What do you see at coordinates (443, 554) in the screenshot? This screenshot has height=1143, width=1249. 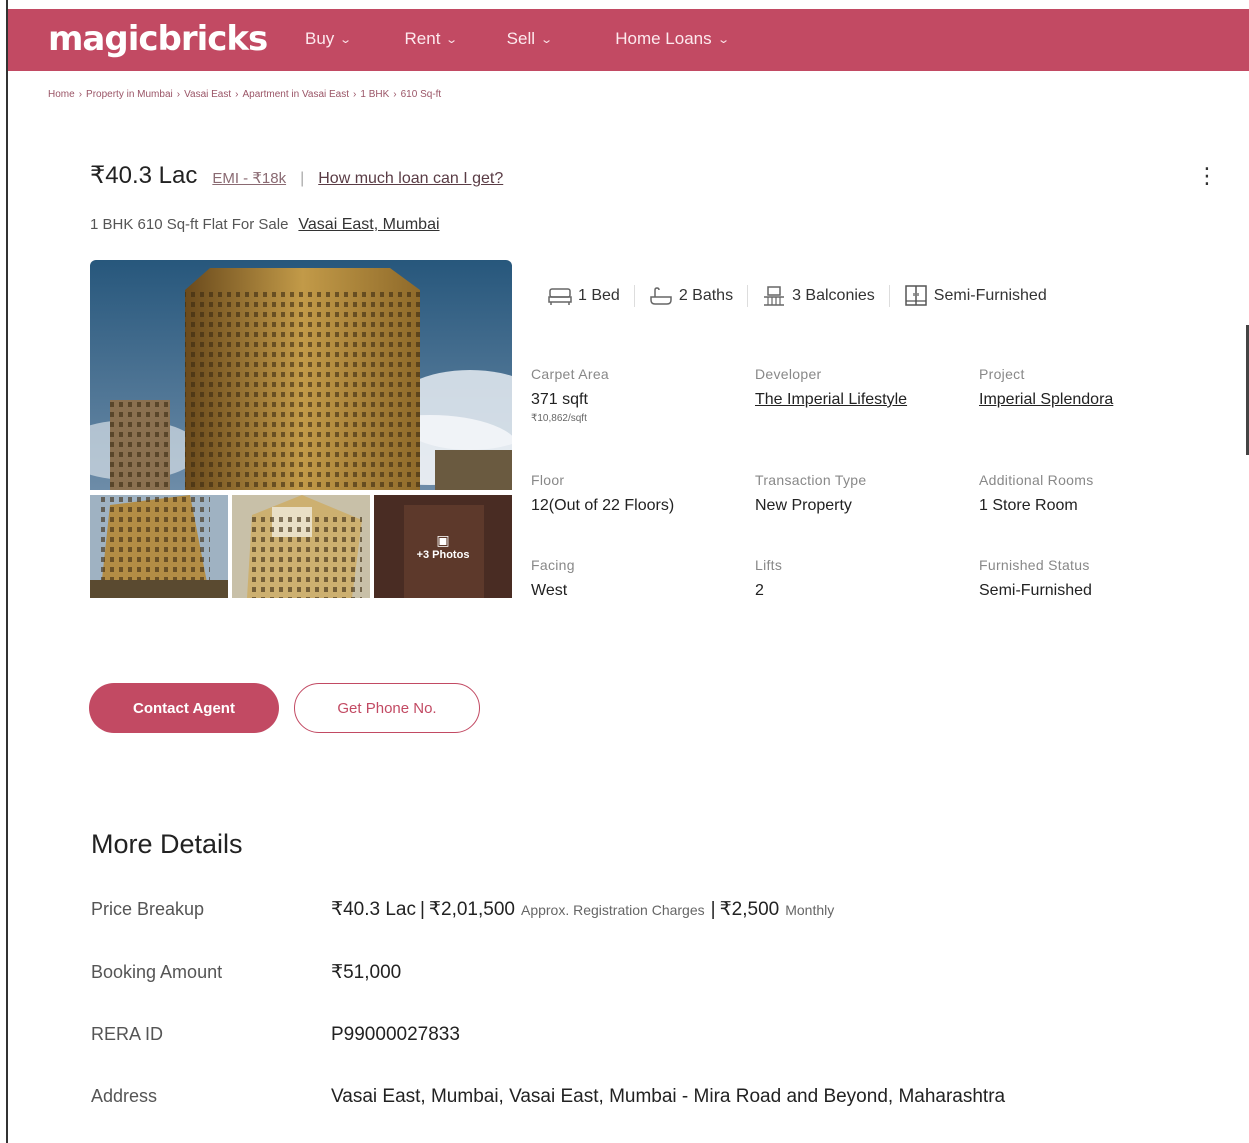 I see `more-photos-label: +3 Photos` at bounding box center [443, 554].